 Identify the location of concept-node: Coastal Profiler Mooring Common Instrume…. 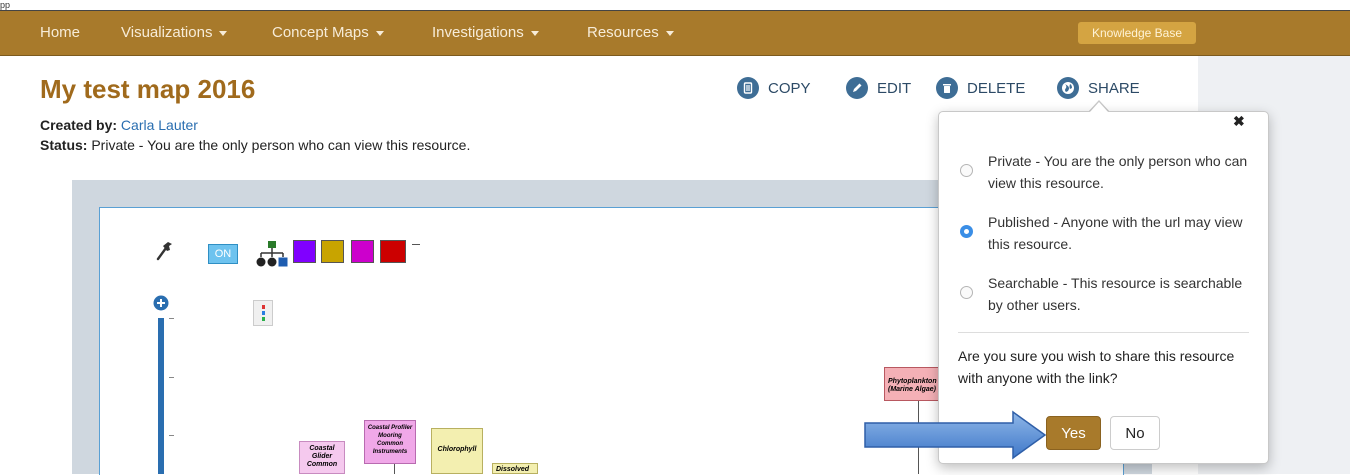
(390, 442).